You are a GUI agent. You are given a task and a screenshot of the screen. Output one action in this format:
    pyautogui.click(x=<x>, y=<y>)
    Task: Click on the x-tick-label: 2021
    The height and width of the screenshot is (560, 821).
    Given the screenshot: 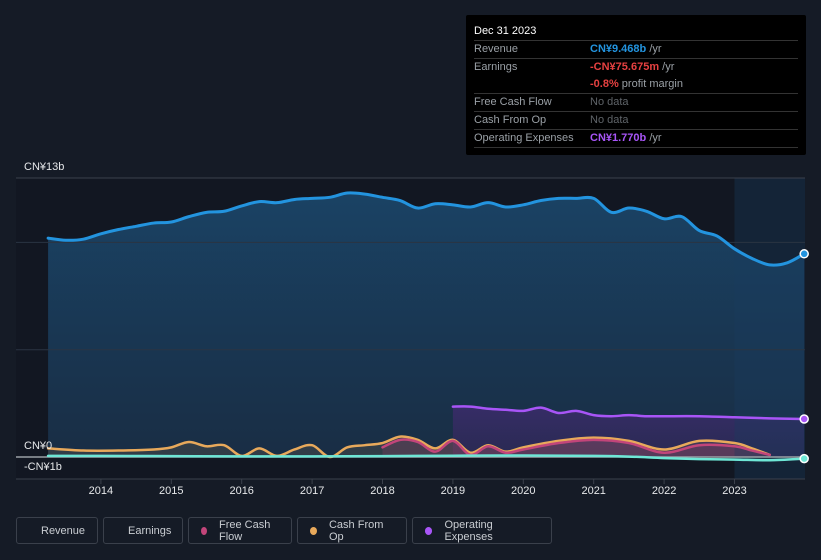 What is the action you would take?
    pyautogui.click(x=593, y=491)
    